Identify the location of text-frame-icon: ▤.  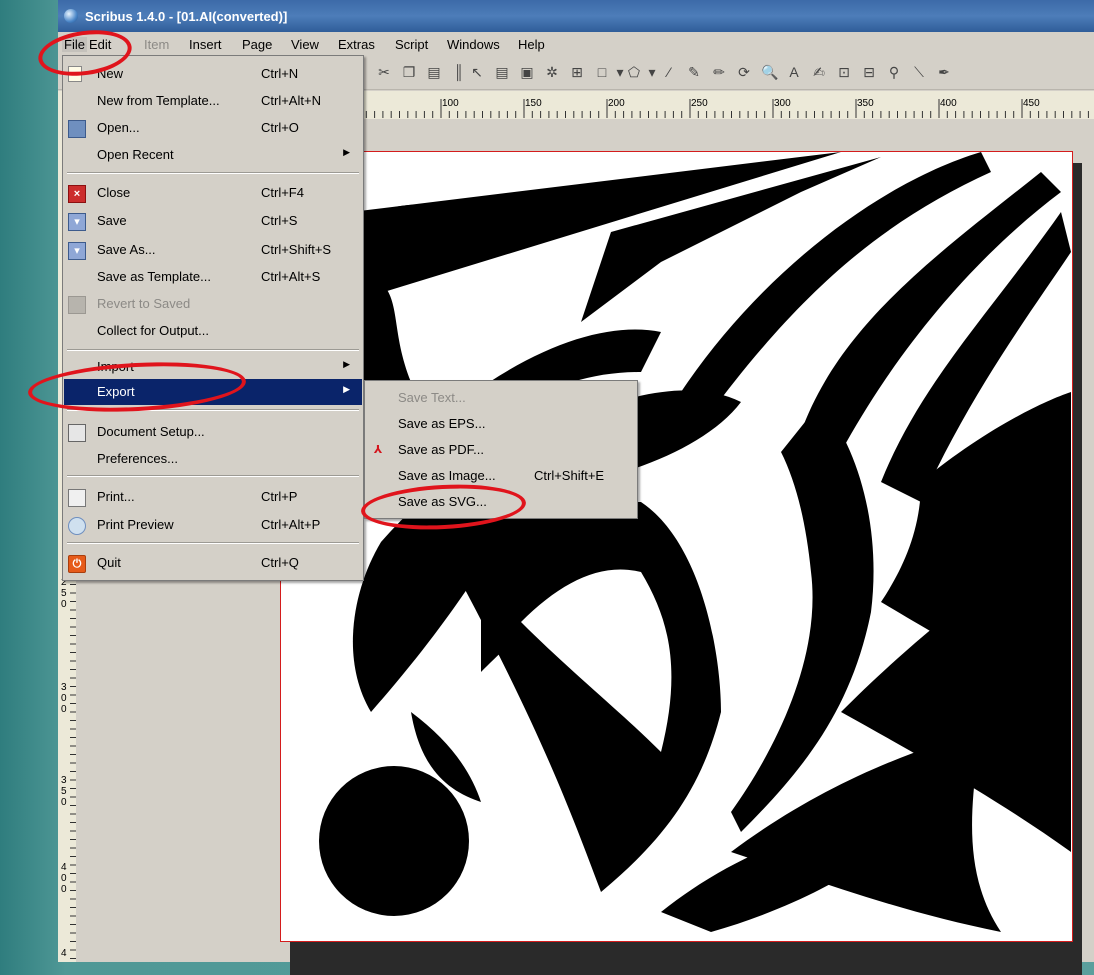
(502, 72).